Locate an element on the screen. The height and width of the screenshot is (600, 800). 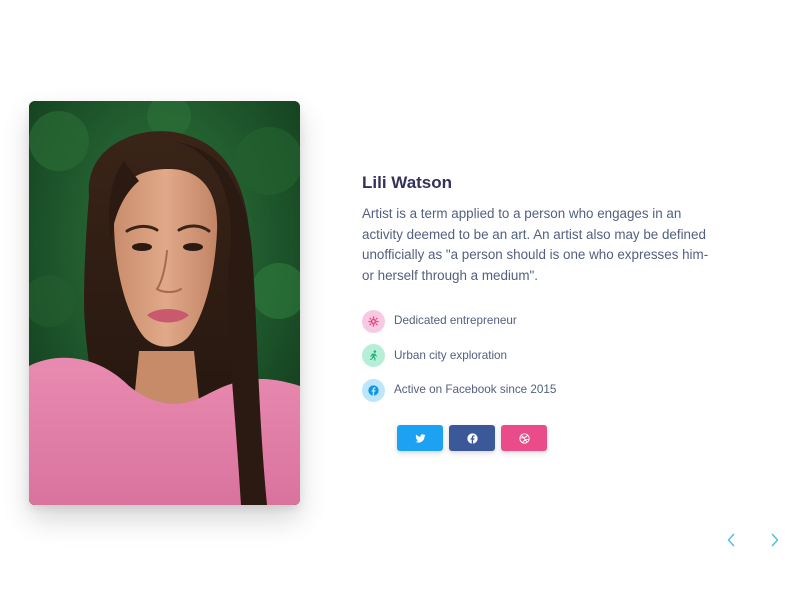
feature-label: Urban city exploration is located at coordinates (451, 355).